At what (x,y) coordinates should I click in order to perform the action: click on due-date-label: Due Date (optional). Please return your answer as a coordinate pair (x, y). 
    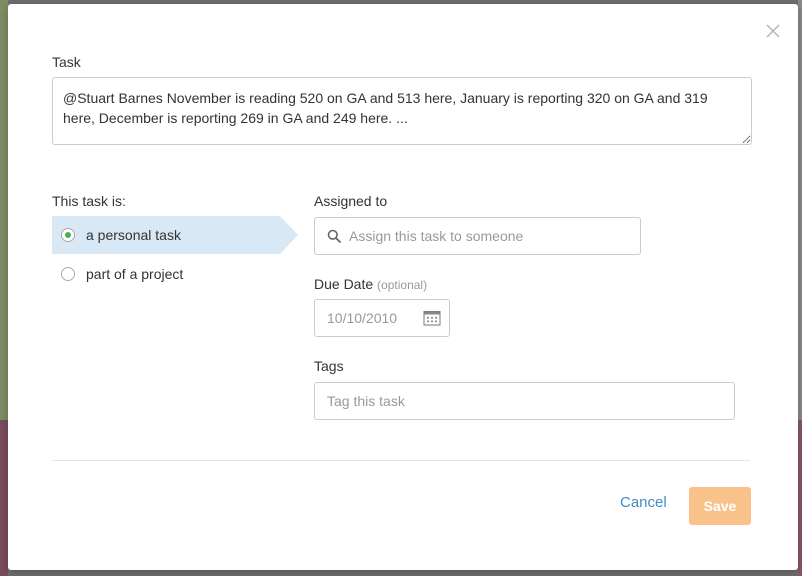
    Looking at the image, I should click on (370, 284).